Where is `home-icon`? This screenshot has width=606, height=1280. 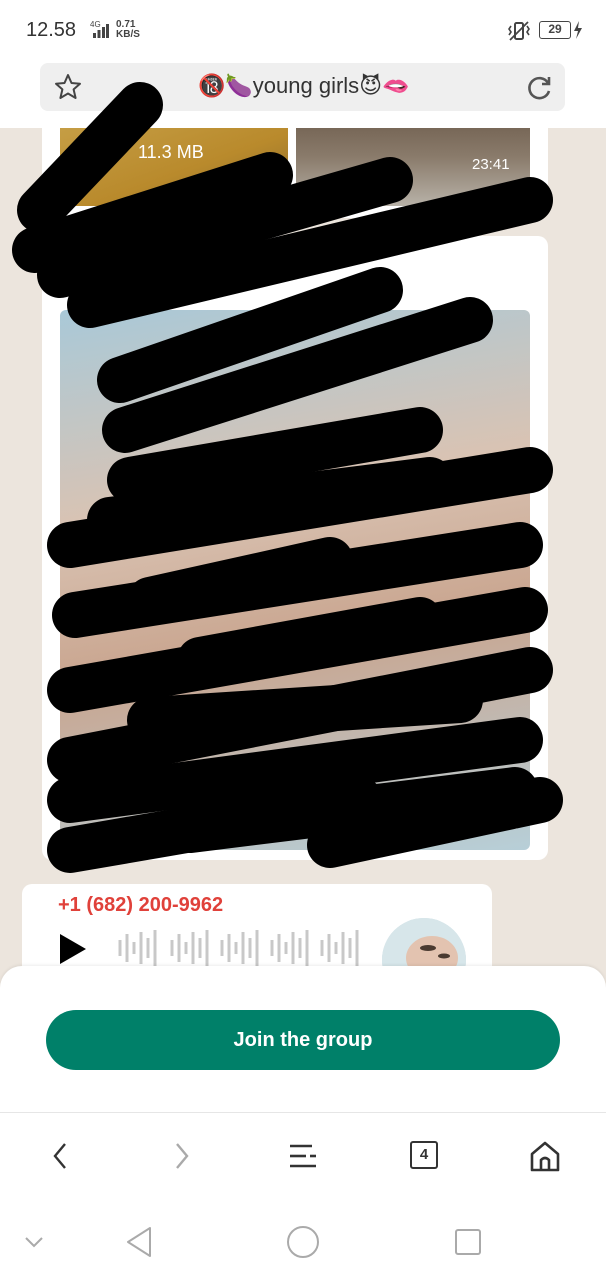 home-icon is located at coordinates (545, 1156).